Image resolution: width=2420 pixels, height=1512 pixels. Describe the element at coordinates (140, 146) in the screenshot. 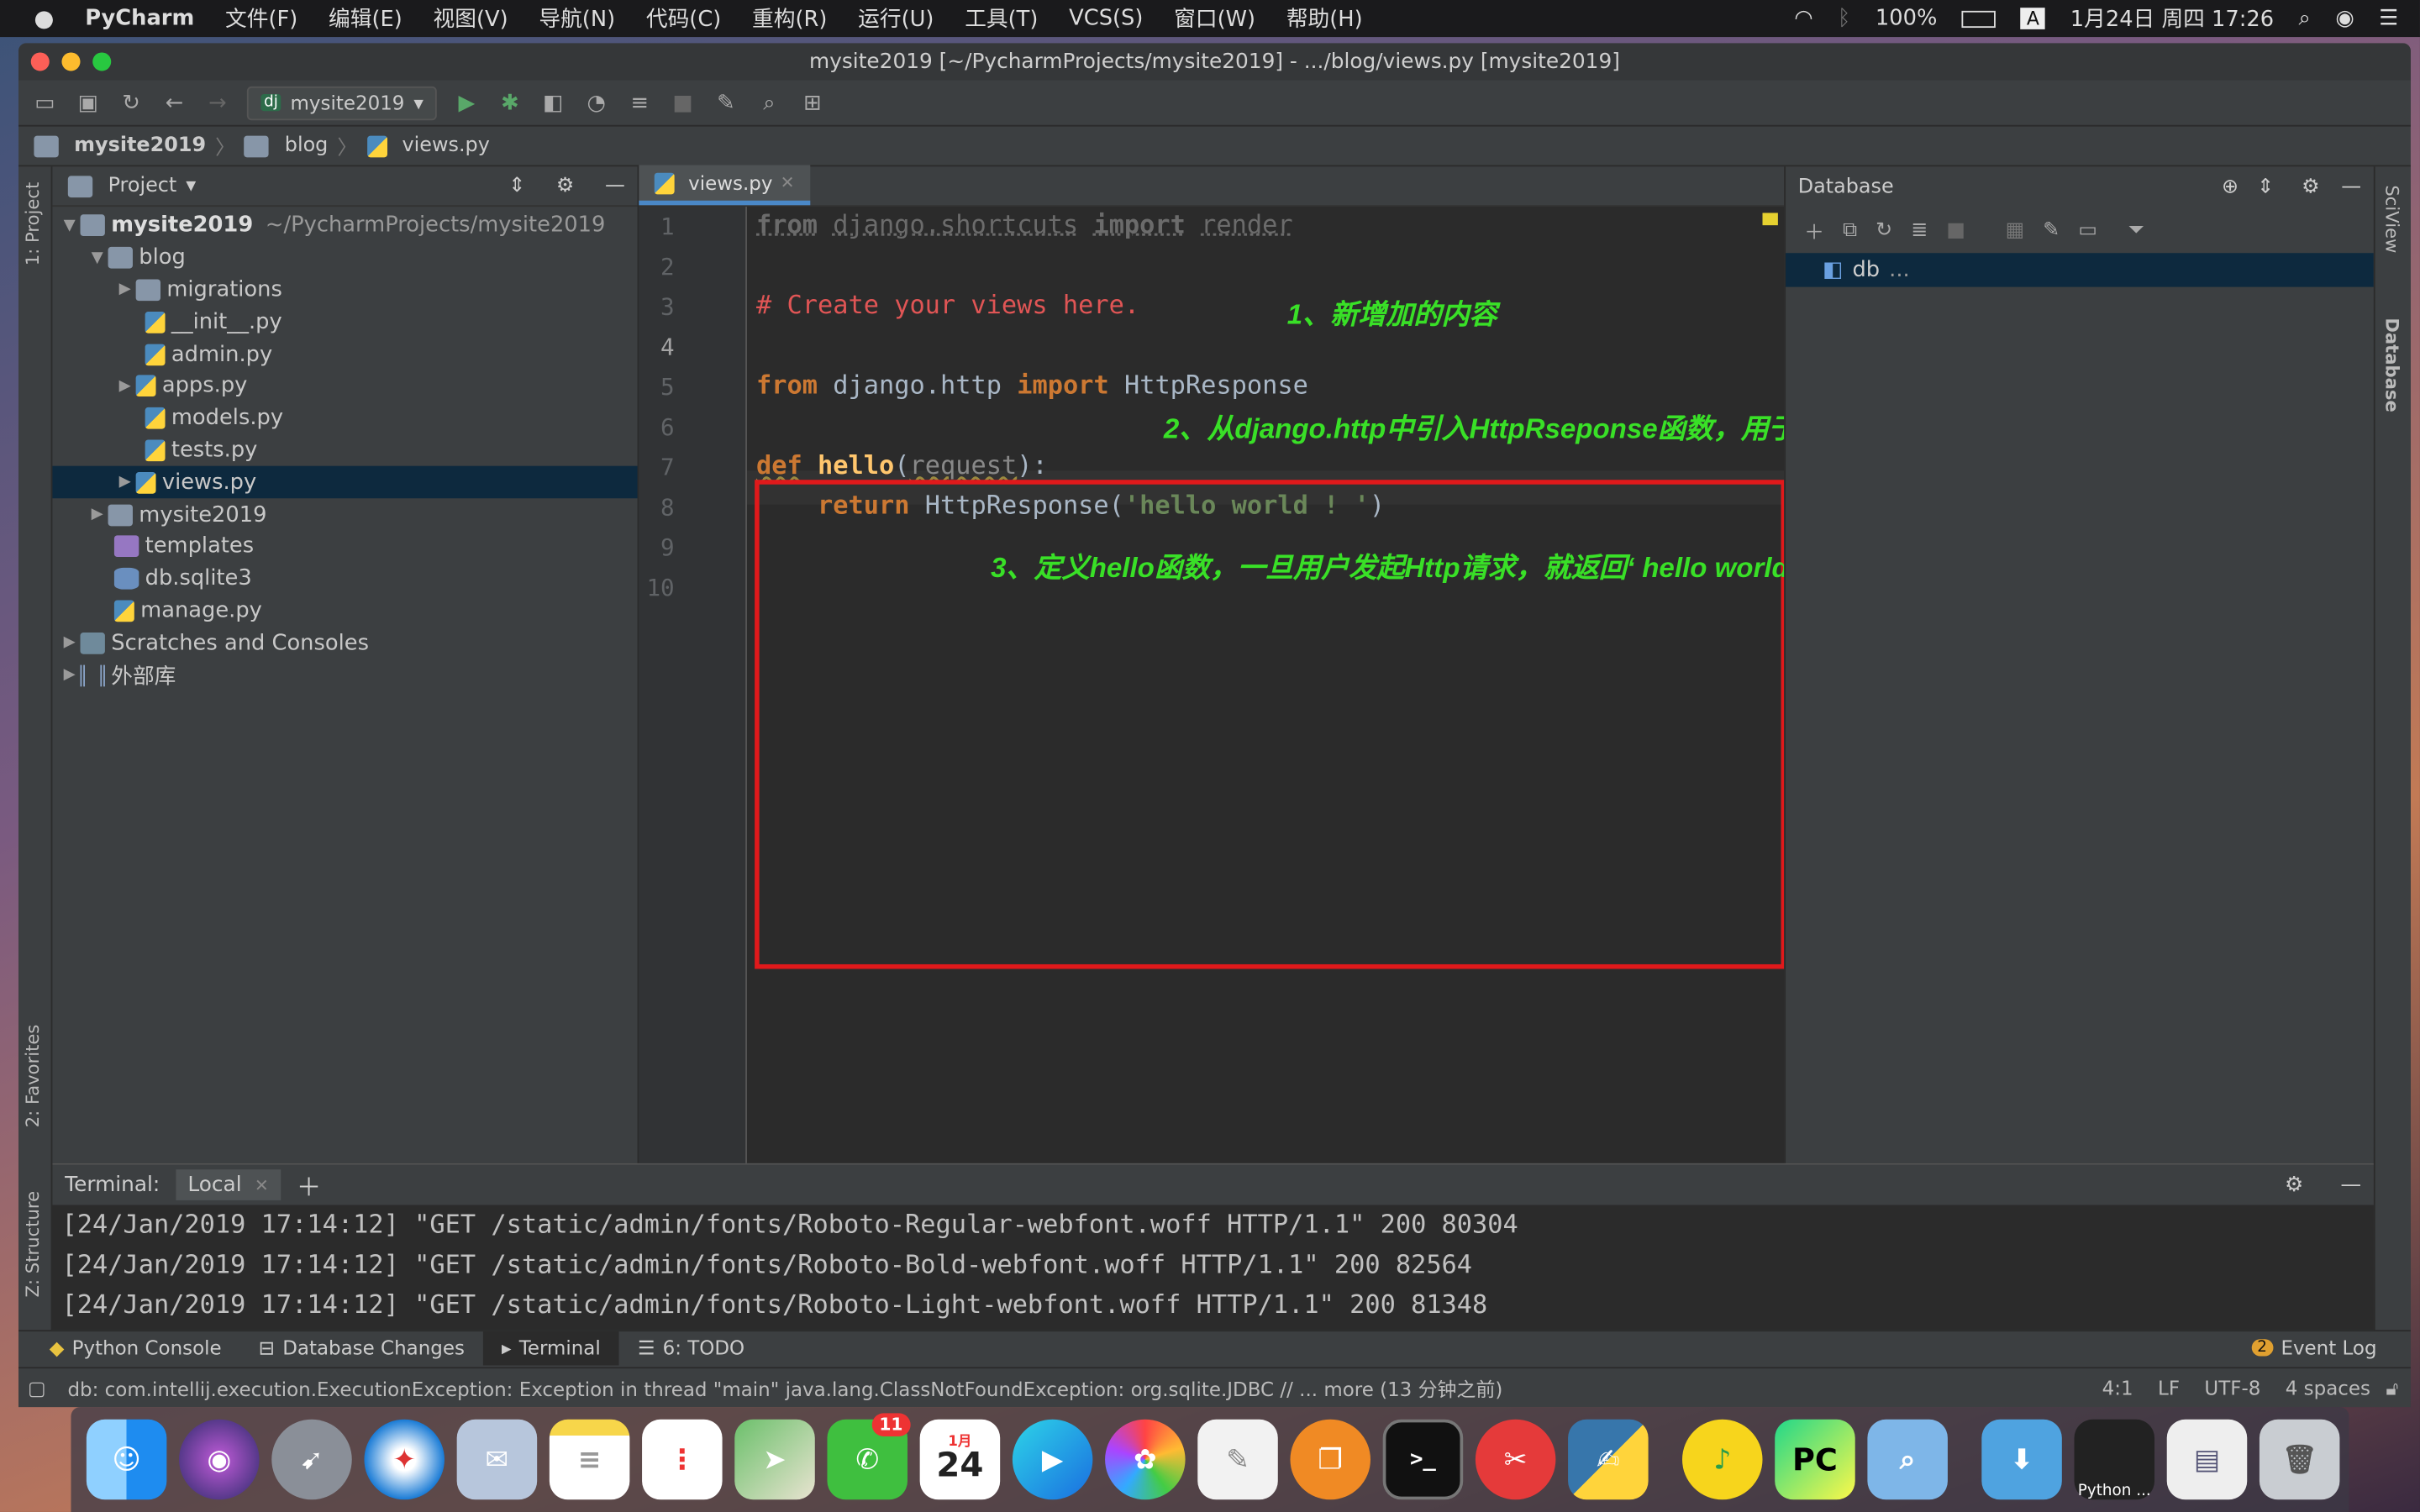

I see `breadcrumb-item-project: mysite2019` at that location.